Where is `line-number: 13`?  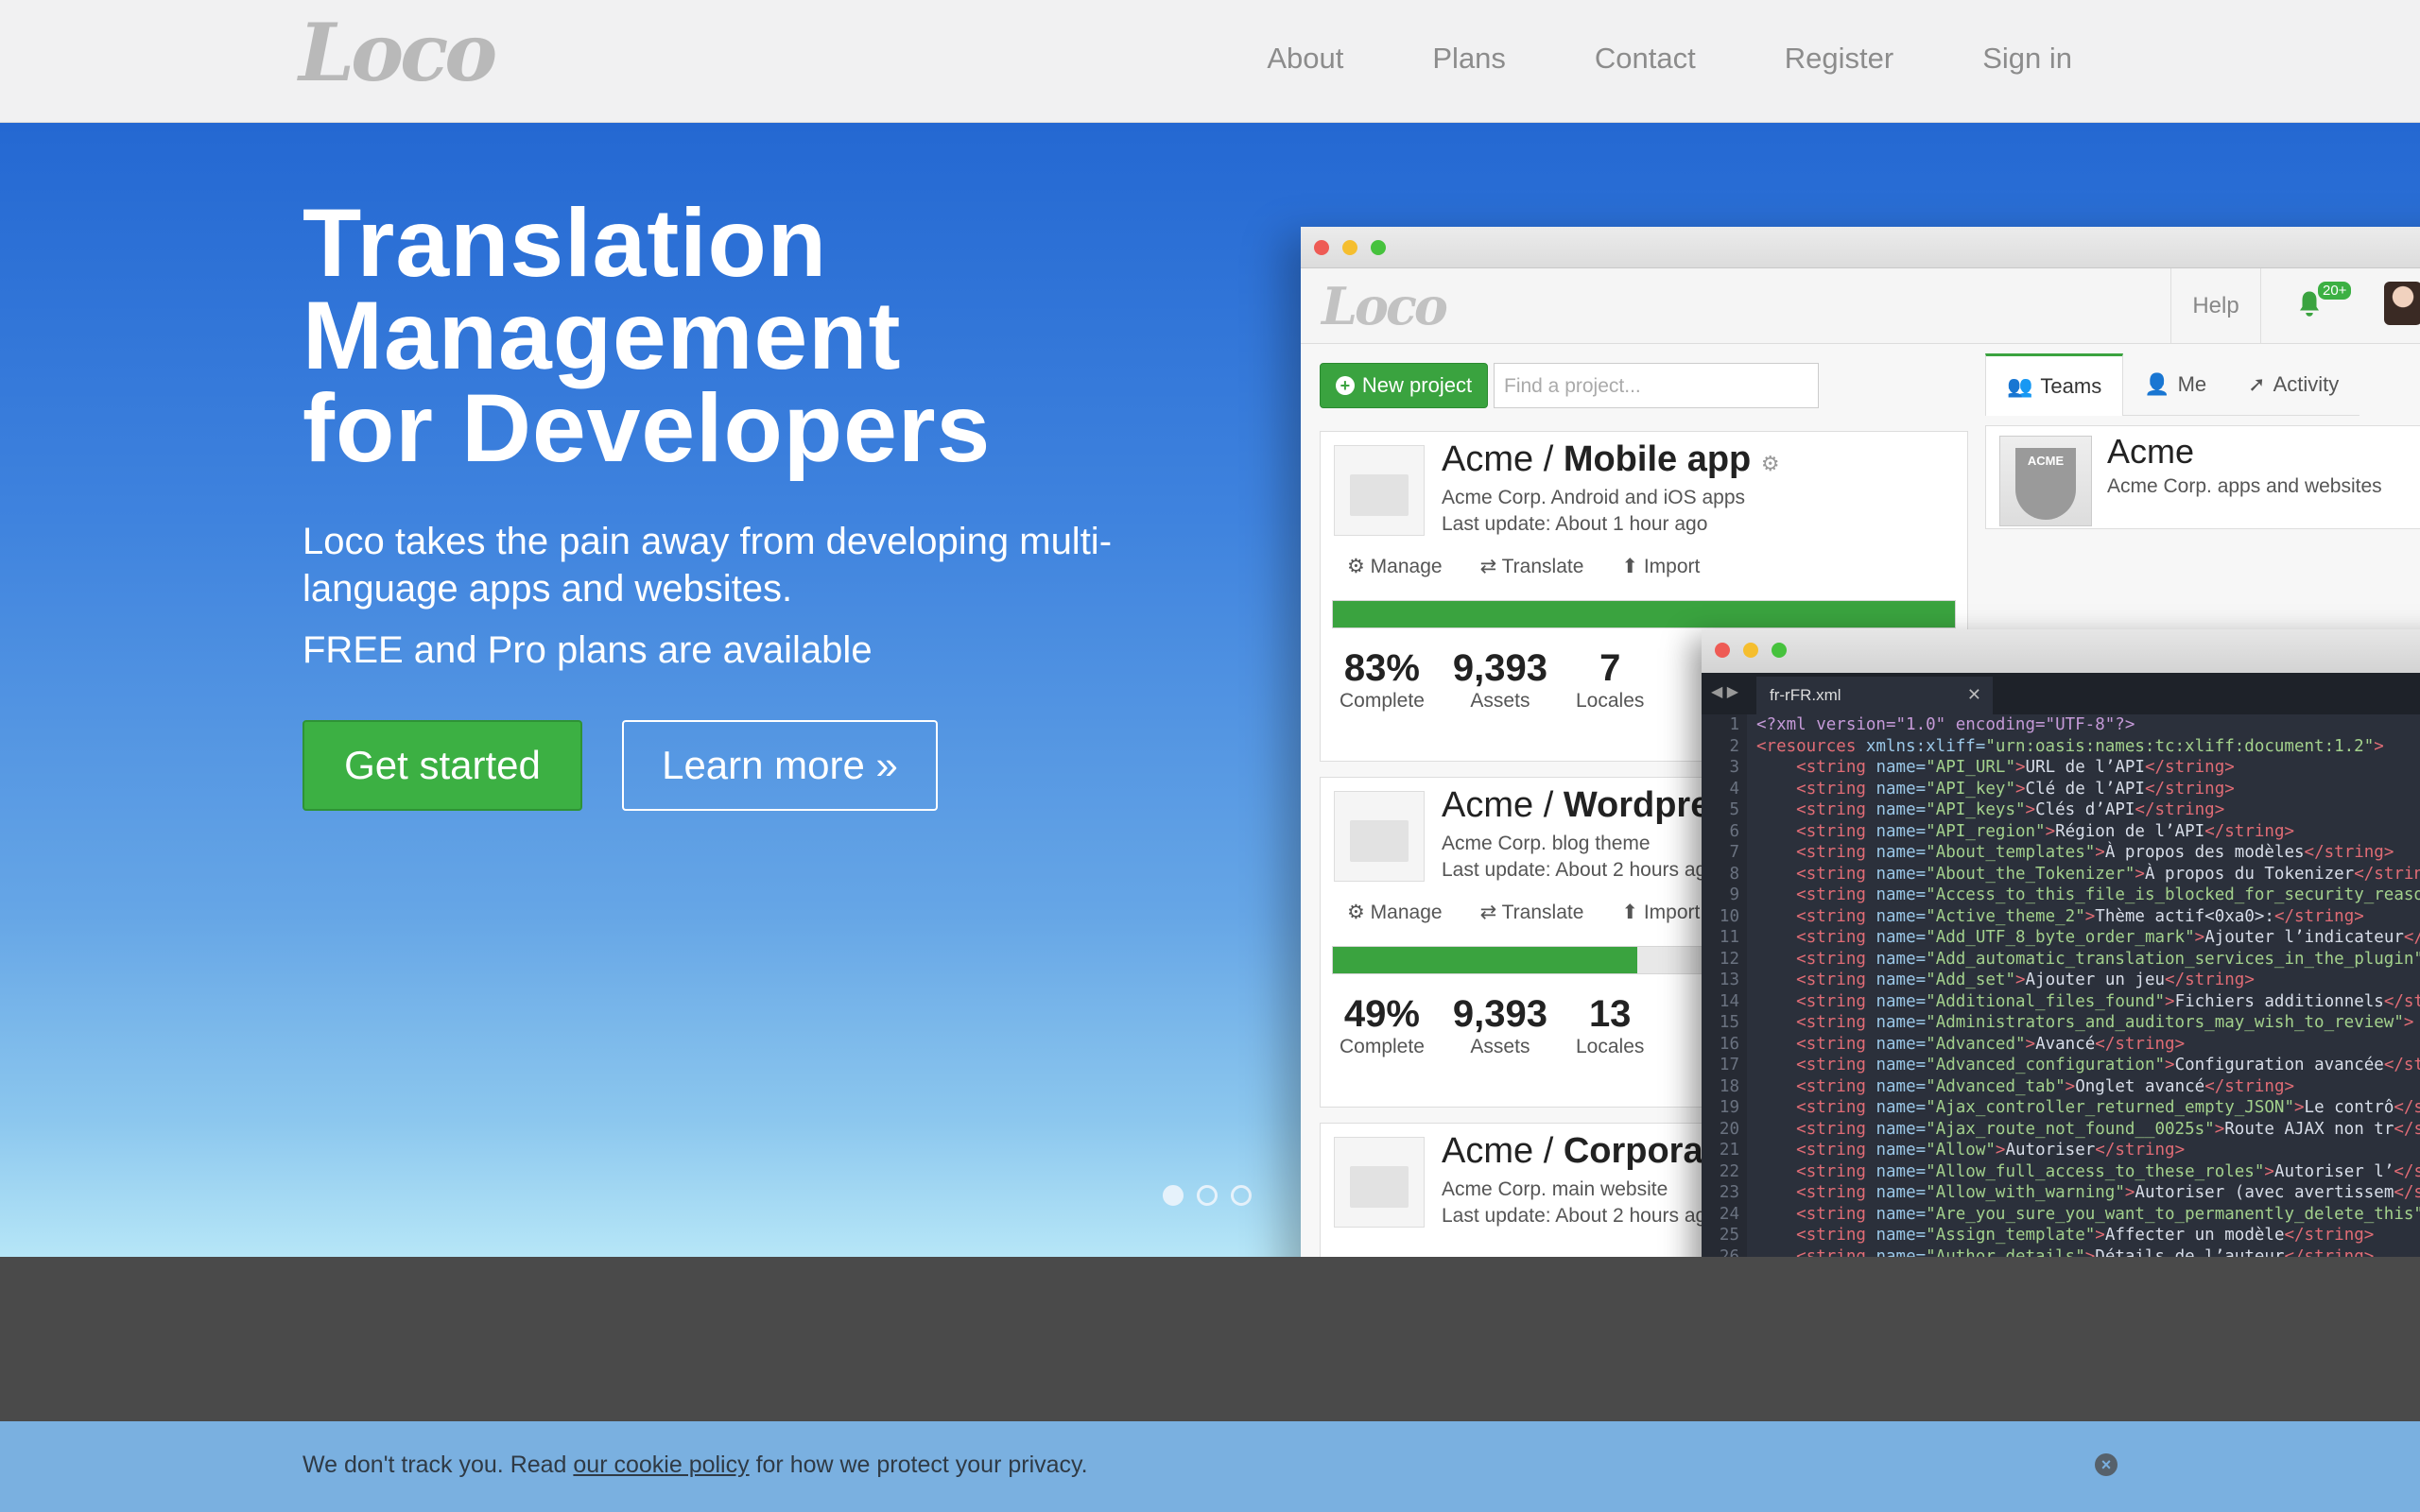
line-number: 13 is located at coordinates (1729, 980).